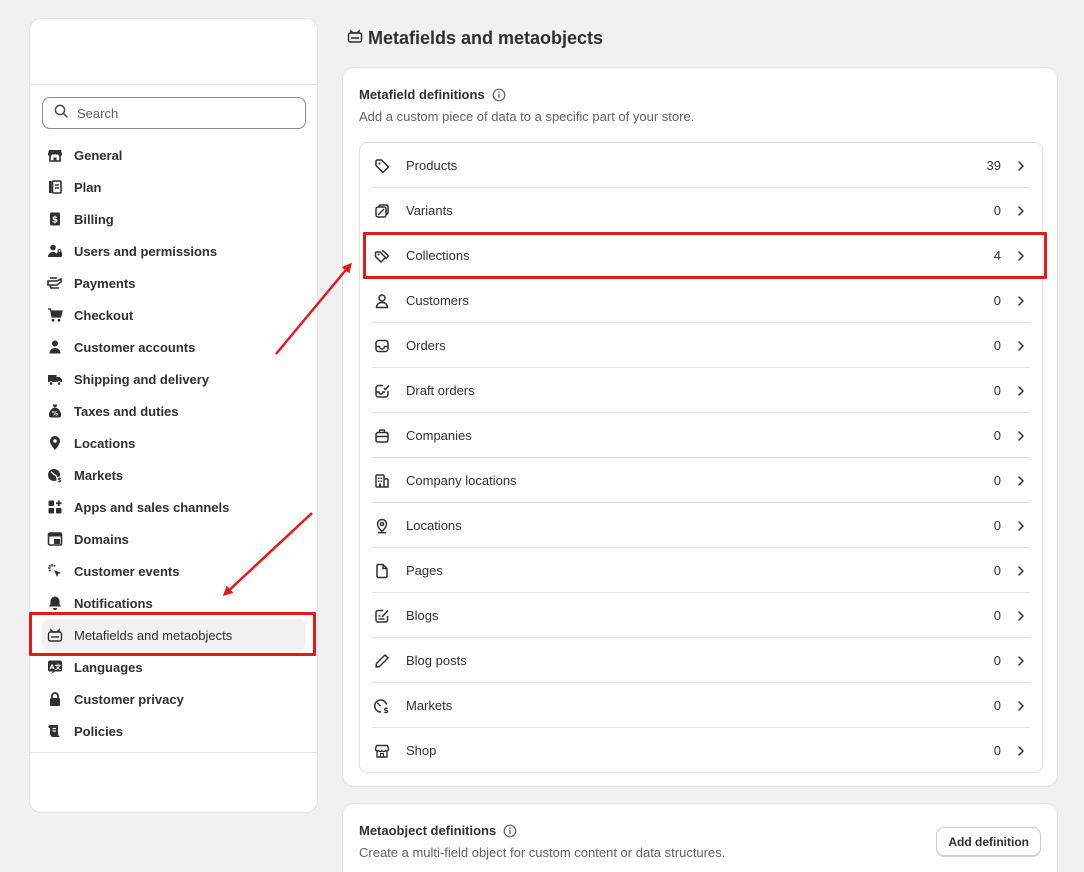 The image size is (1084, 872). I want to click on sidebar-item-label: Markets, so click(99, 475).